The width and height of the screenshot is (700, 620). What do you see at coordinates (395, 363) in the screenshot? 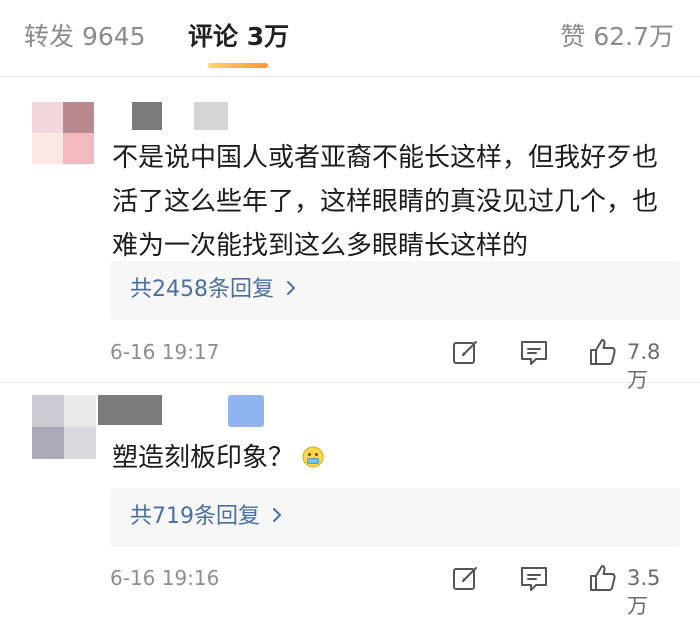
I see `comment-meta: 6-16 19:17 7.8万` at bounding box center [395, 363].